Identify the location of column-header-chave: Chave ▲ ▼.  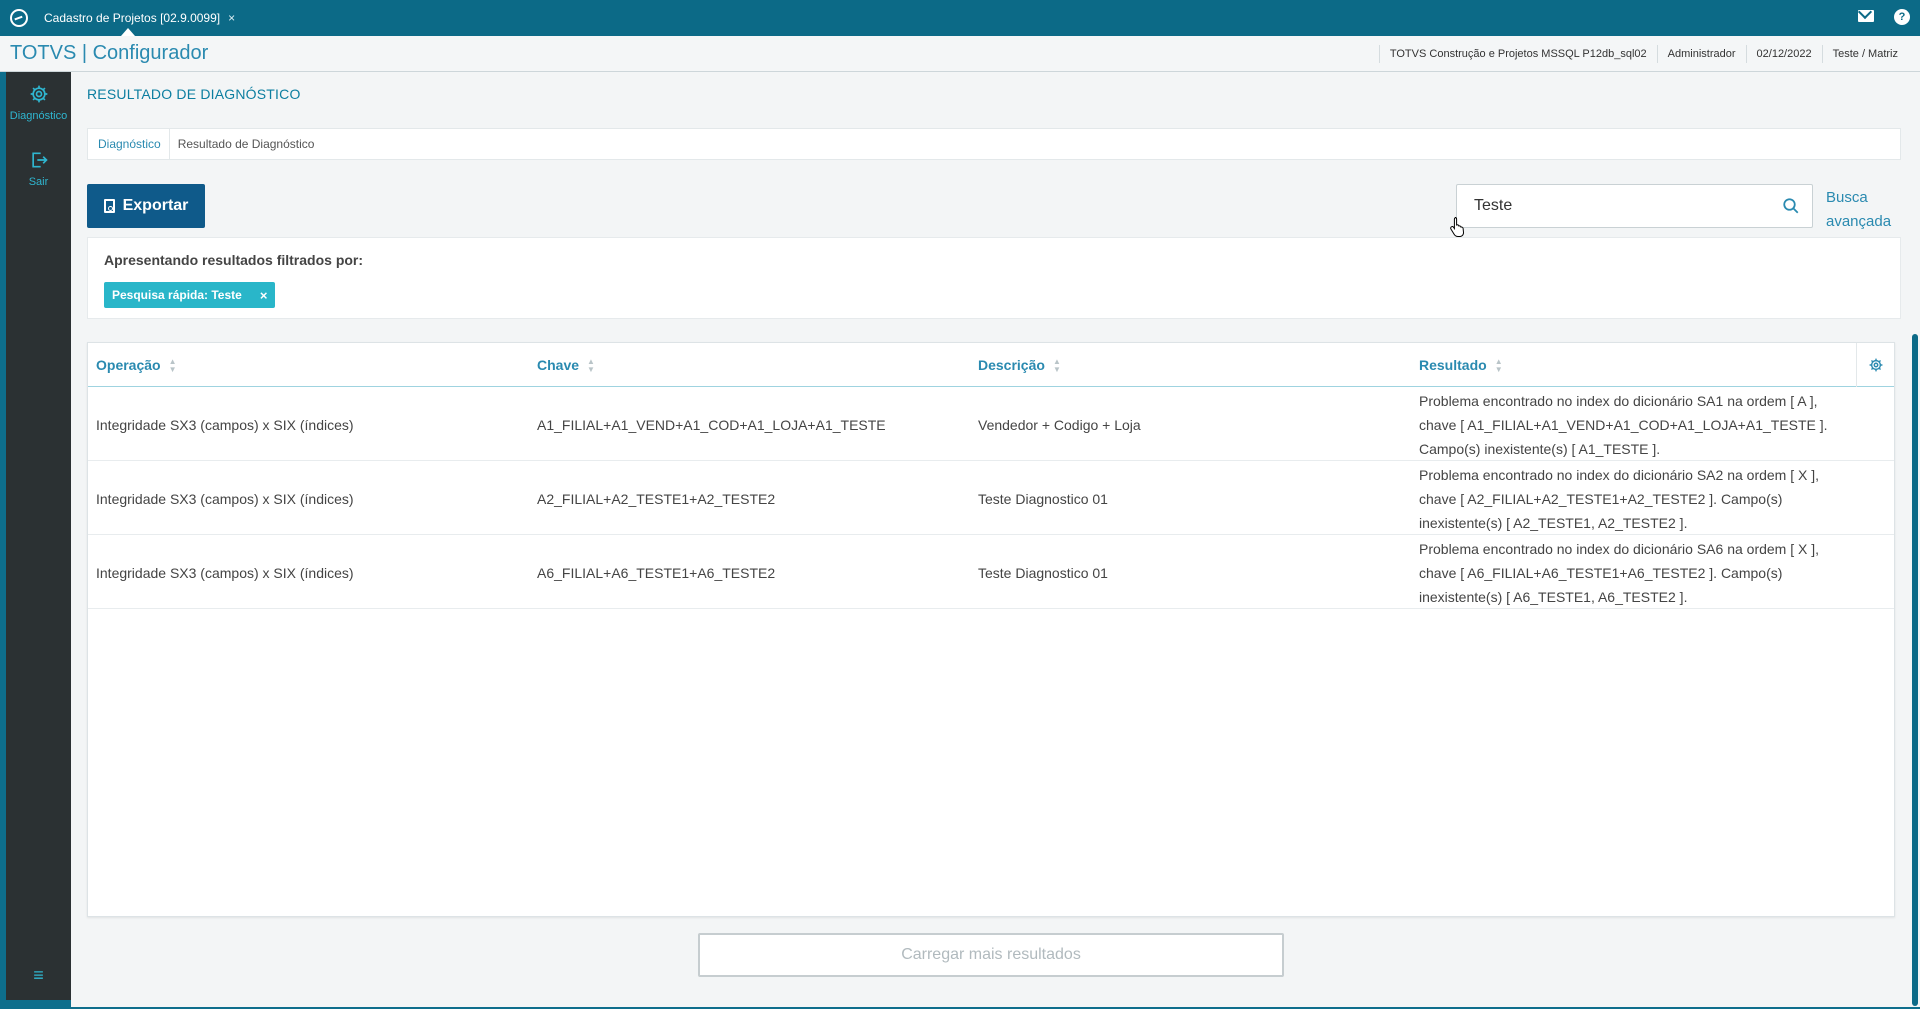
(566, 365).